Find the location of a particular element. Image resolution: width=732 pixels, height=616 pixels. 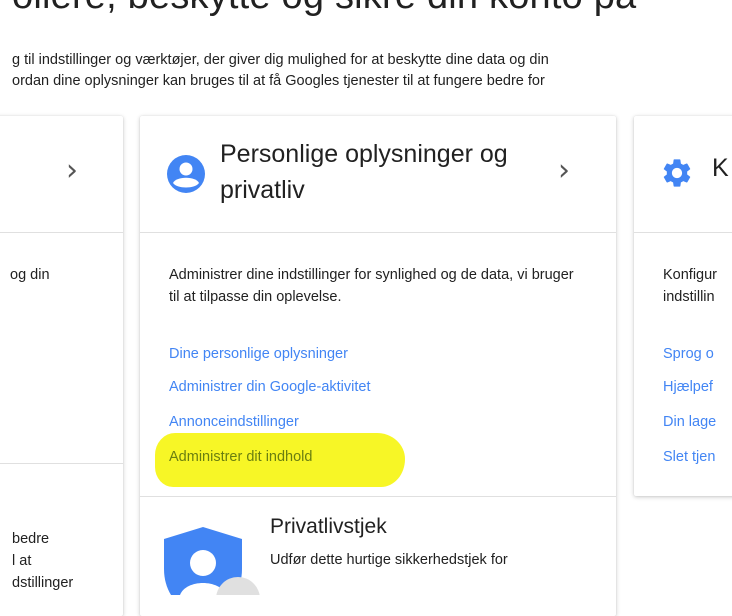

card-description-line: Konfigur is located at coordinates (690, 275).